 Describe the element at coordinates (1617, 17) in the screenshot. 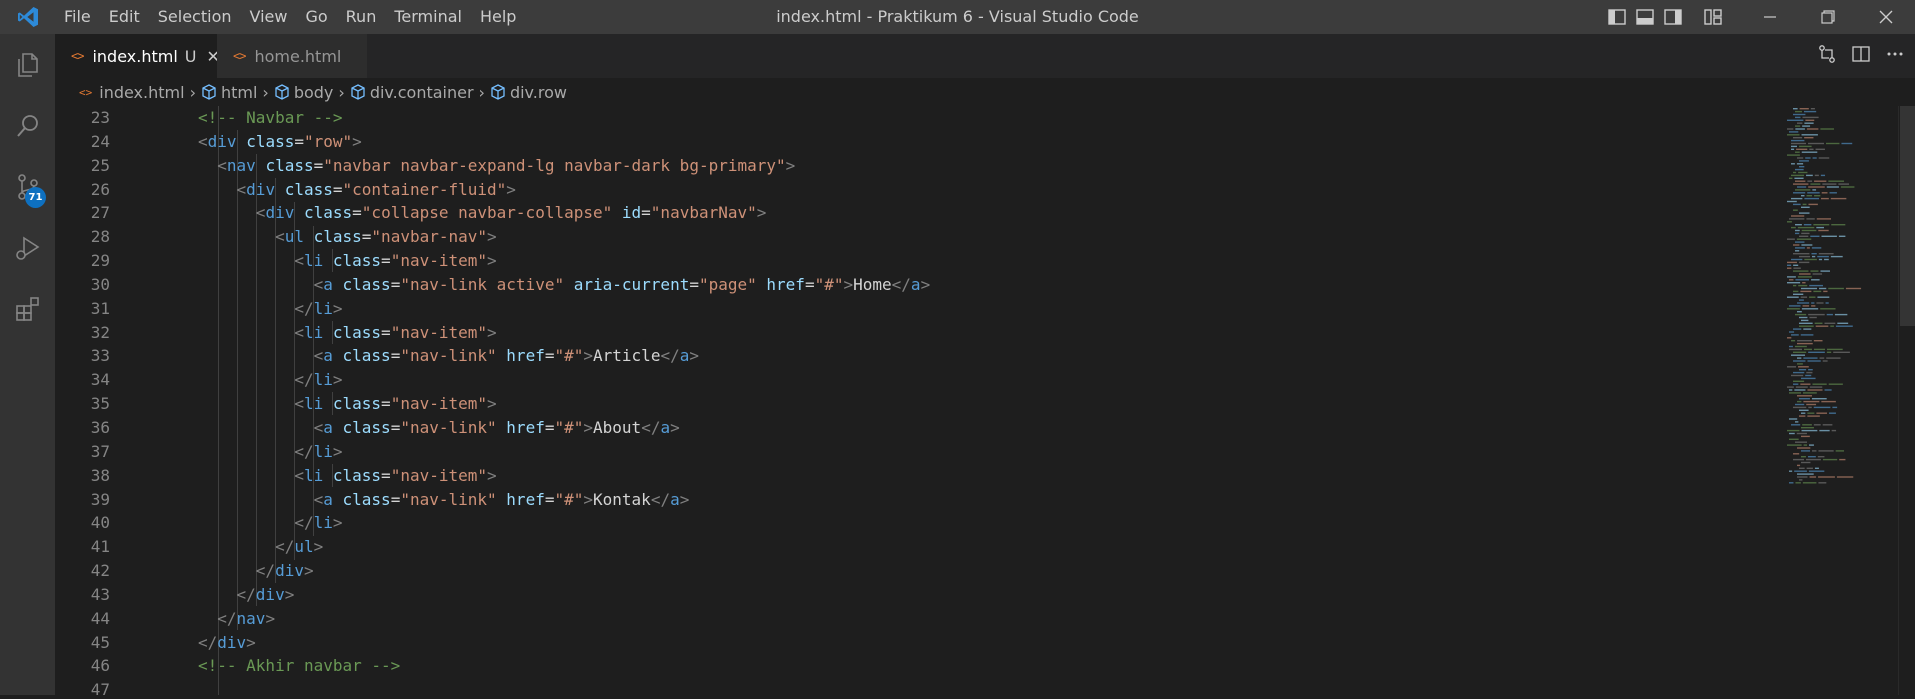

I see `toggle-primary-sidebar-icon` at that location.